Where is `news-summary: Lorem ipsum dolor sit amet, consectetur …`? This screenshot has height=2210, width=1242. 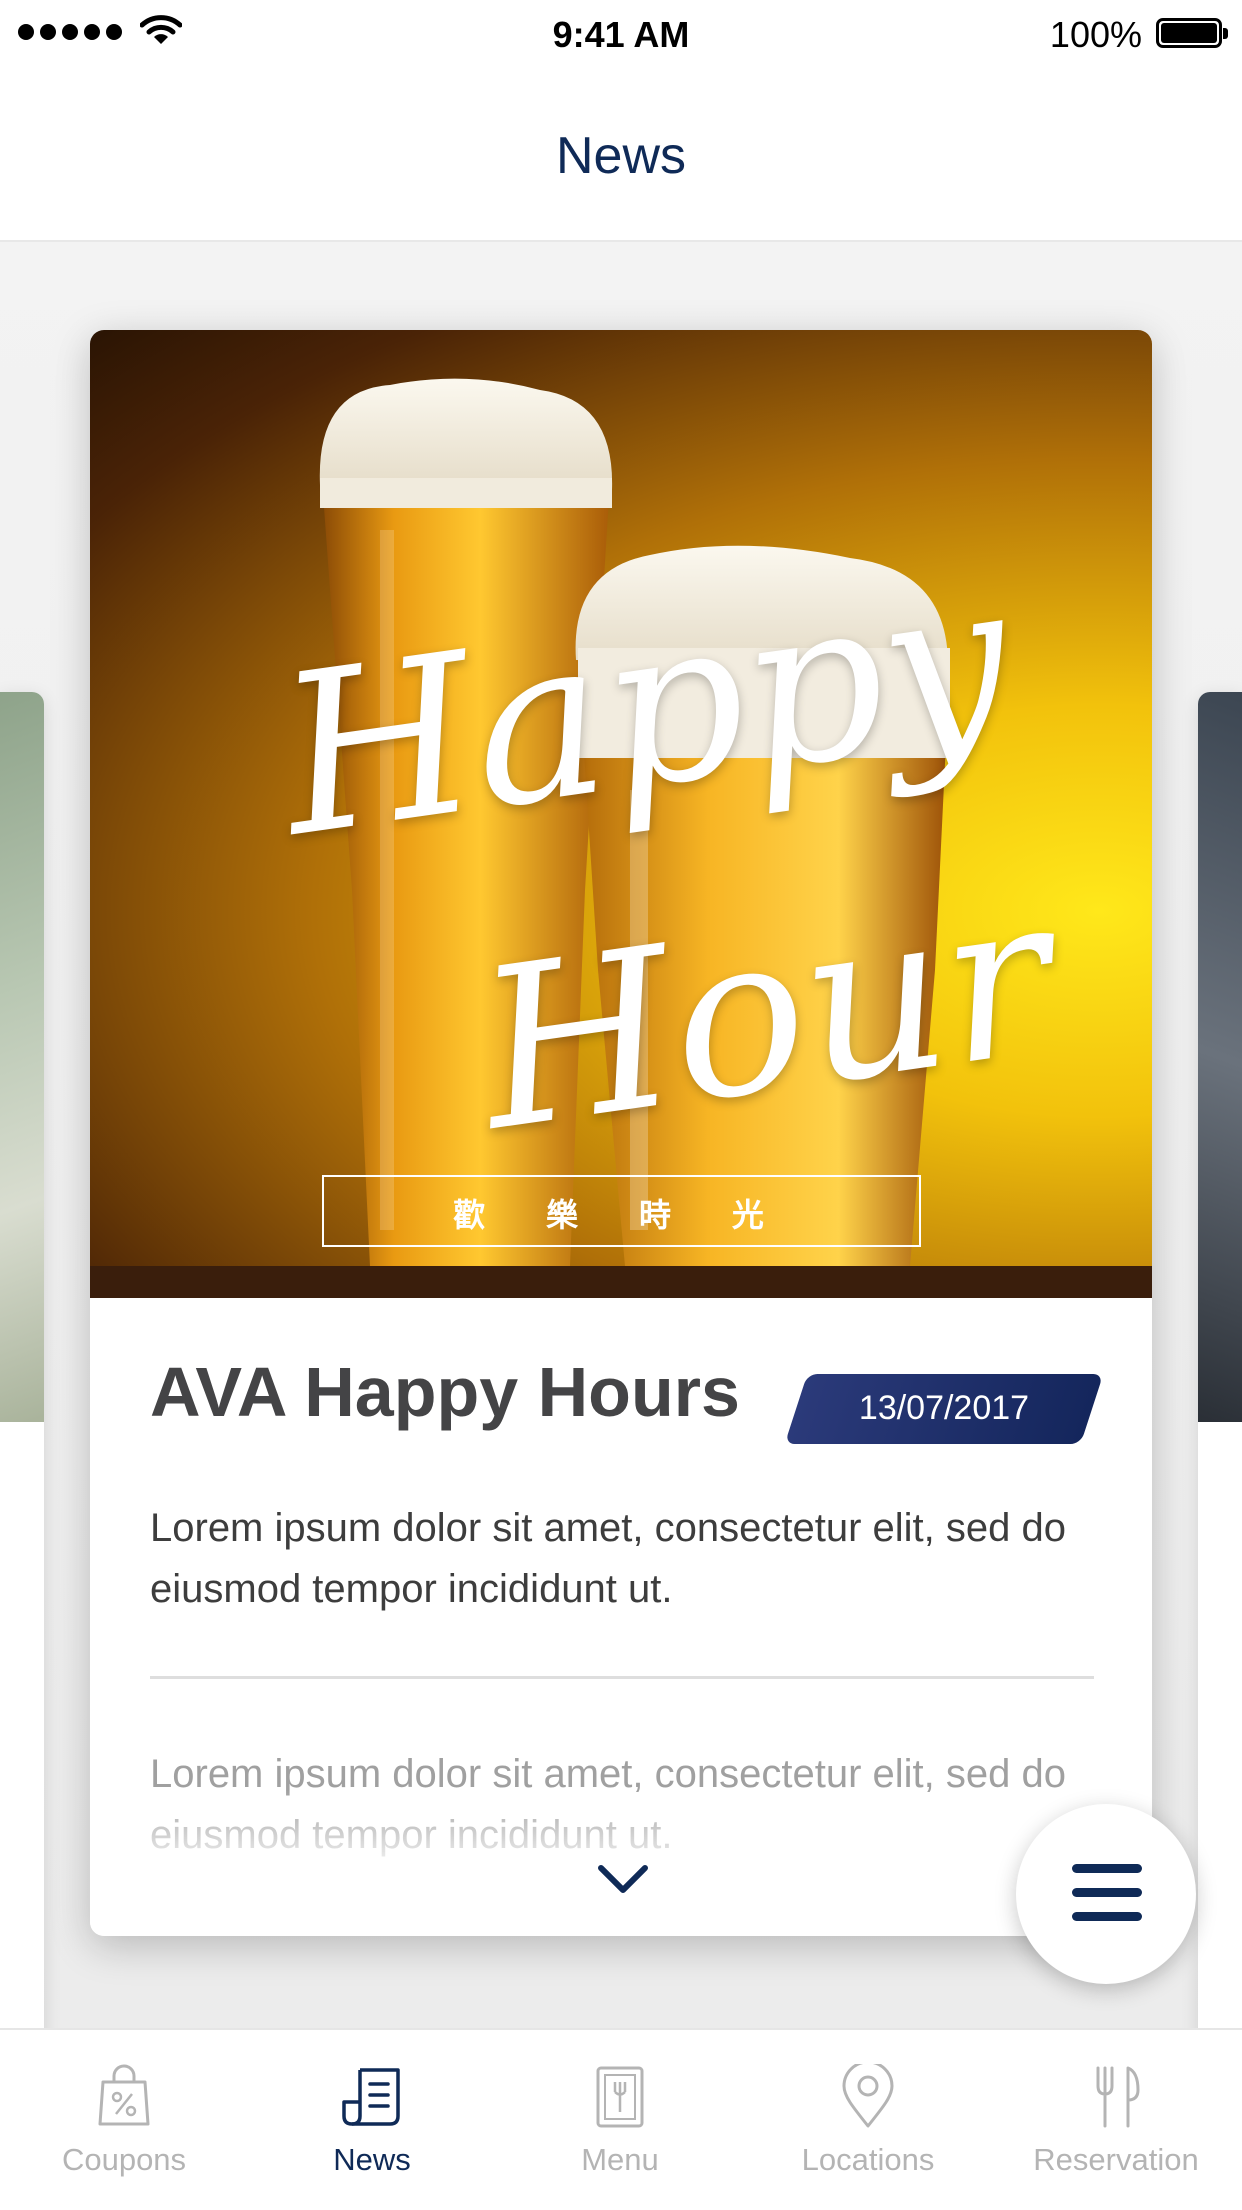
news-summary: Lorem ipsum dolor sit amet, consectetur … is located at coordinates (608, 1558).